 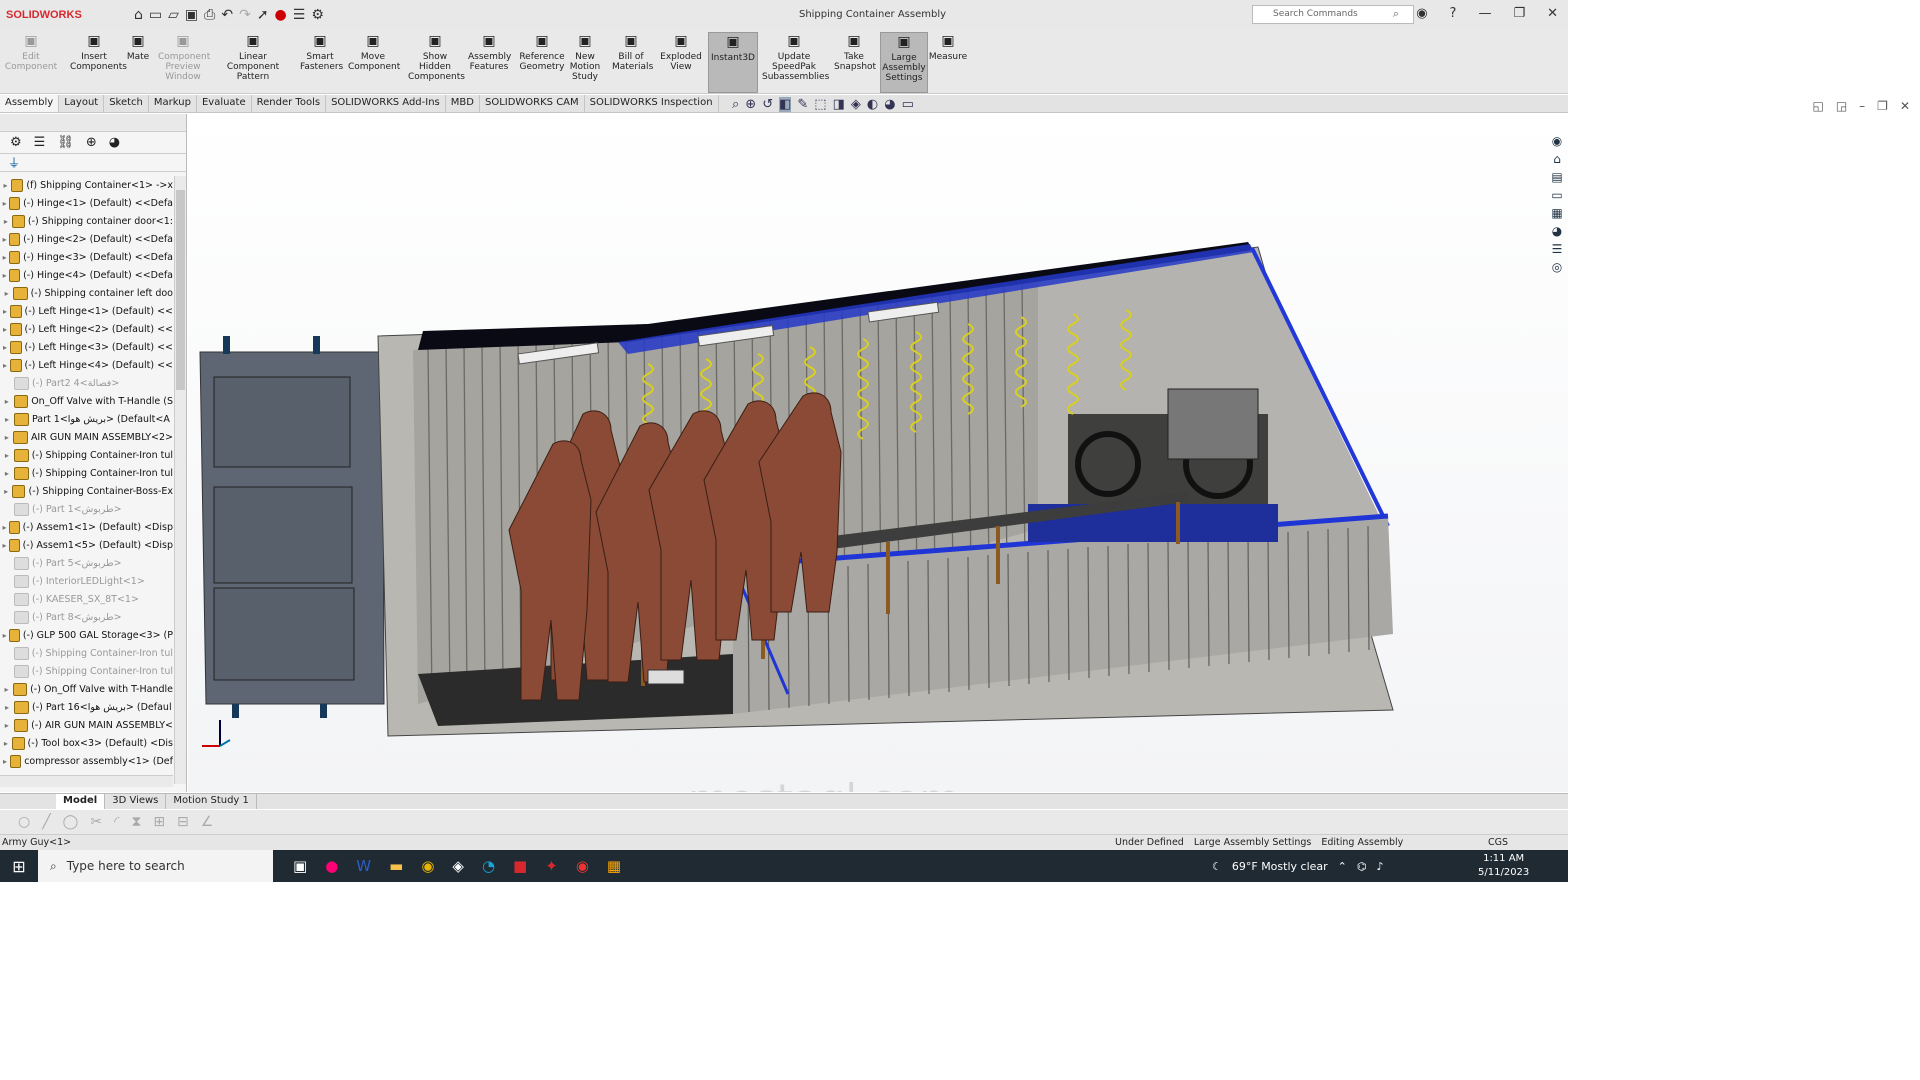 I want to click on drop-app-icon: ●, so click(x=331, y=866).